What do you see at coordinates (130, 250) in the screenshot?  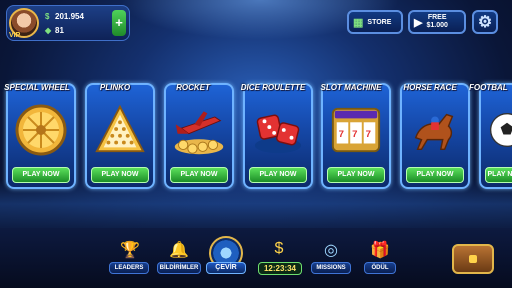 I see `trophy-icon: 🏆` at bounding box center [130, 250].